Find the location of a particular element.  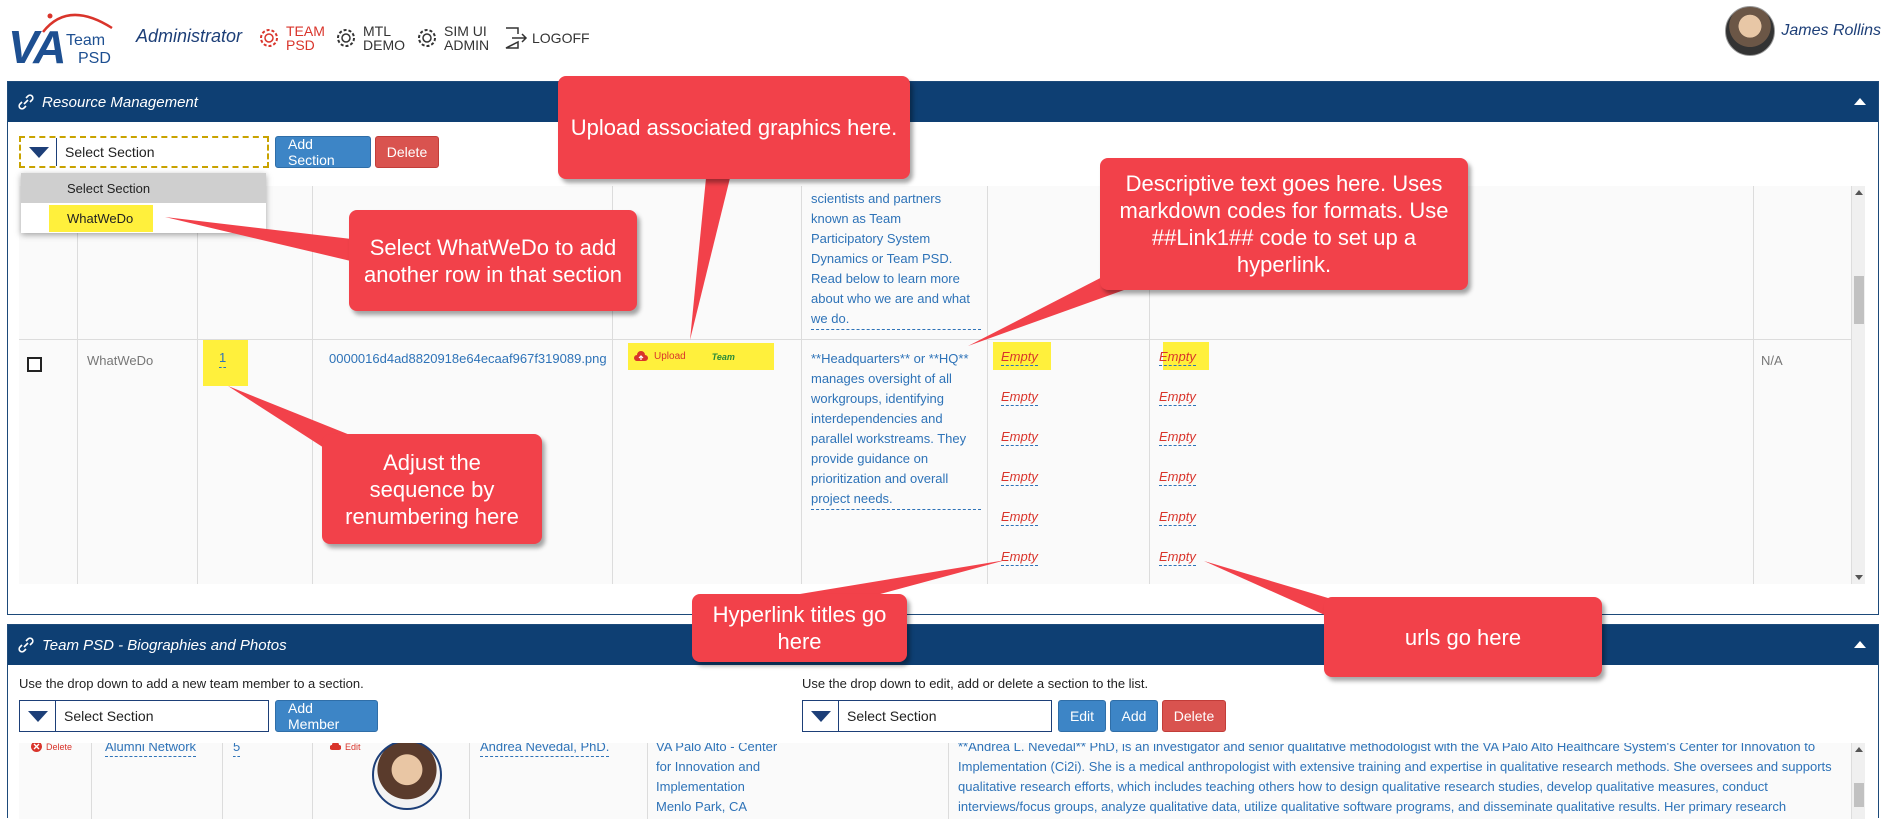

bio-edit-button: Edit is located at coordinates (345, 747).